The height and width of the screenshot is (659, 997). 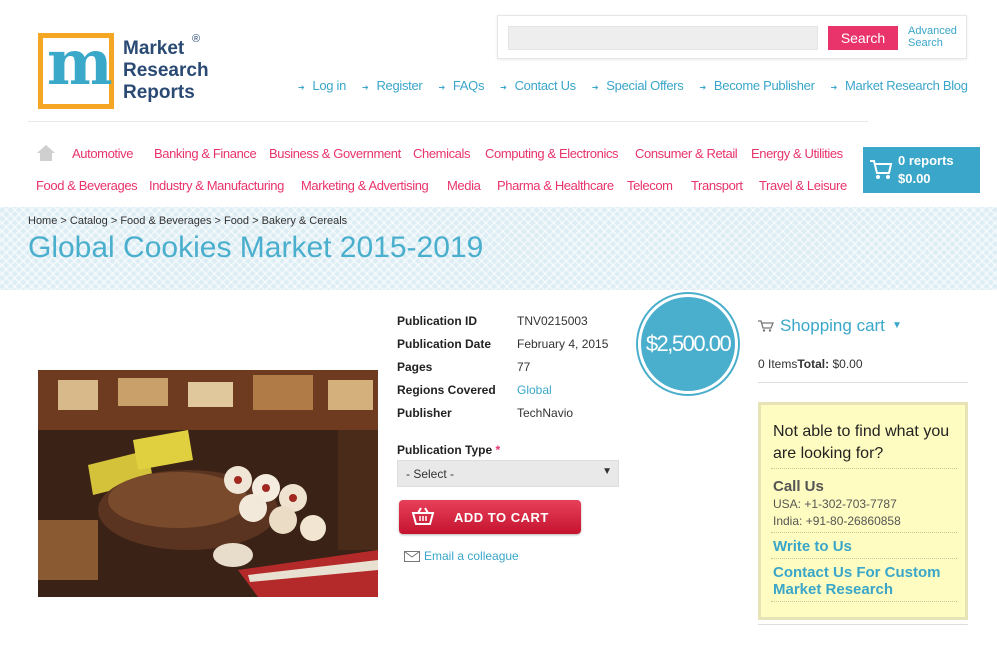 I want to click on toplink-label: Market Research Blog, so click(x=906, y=85).